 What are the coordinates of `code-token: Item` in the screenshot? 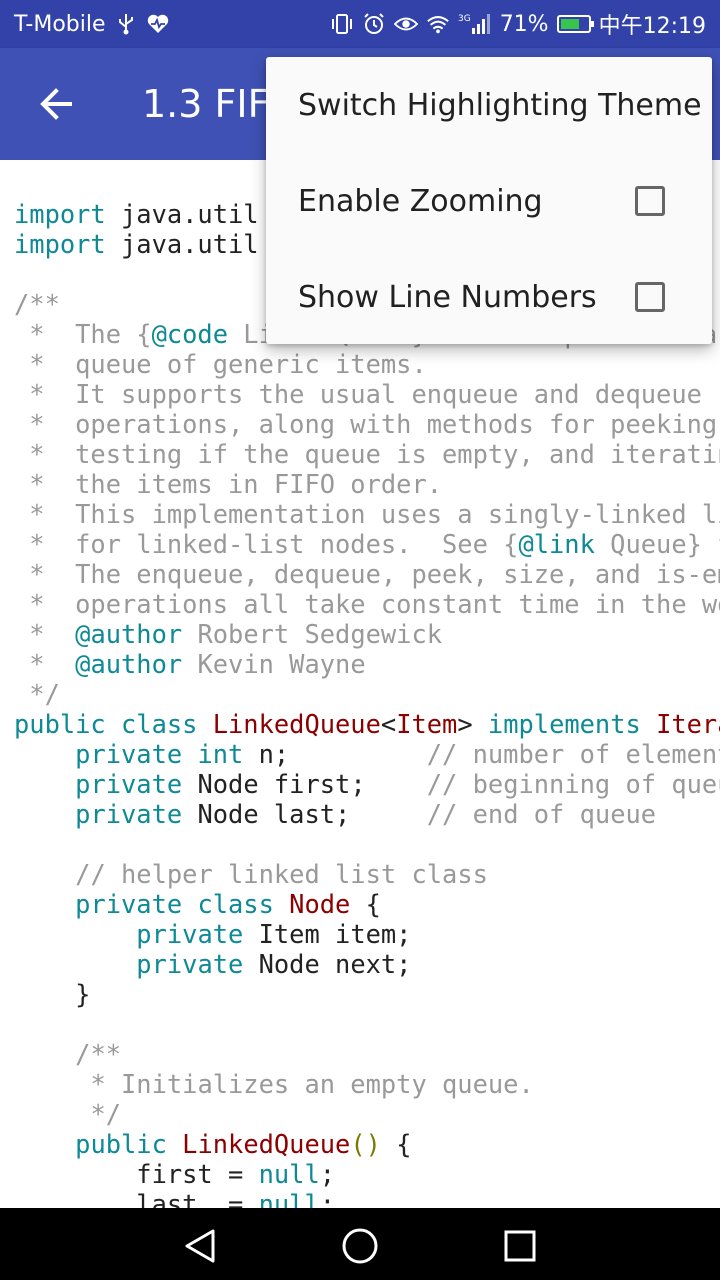 It's located at (427, 724).